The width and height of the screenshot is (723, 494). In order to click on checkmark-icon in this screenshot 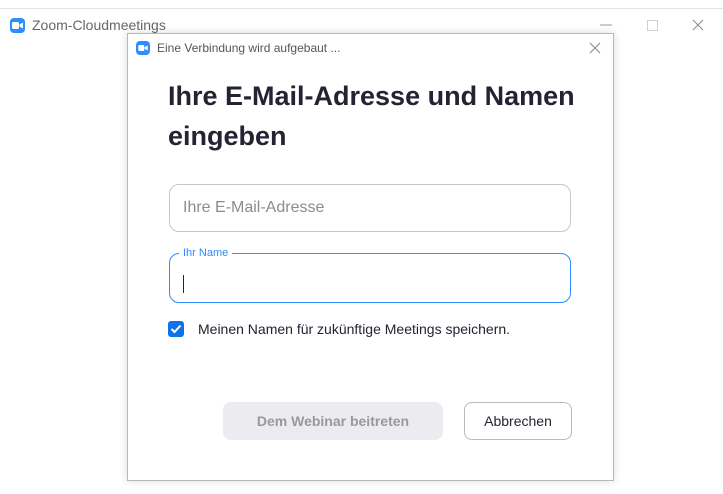, I will do `click(176, 329)`.